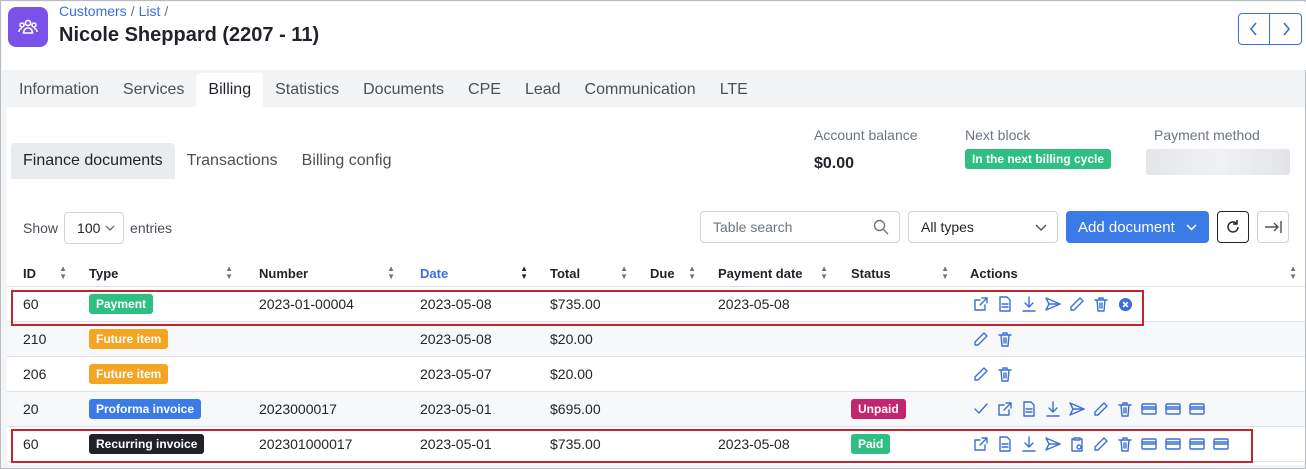 Image resolution: width=1306 pixels, height=469 pixels. Describe the element at coordinates (903, 273) in the screenshot. I see `column-header-status: Status ▲ ▼` at that location.